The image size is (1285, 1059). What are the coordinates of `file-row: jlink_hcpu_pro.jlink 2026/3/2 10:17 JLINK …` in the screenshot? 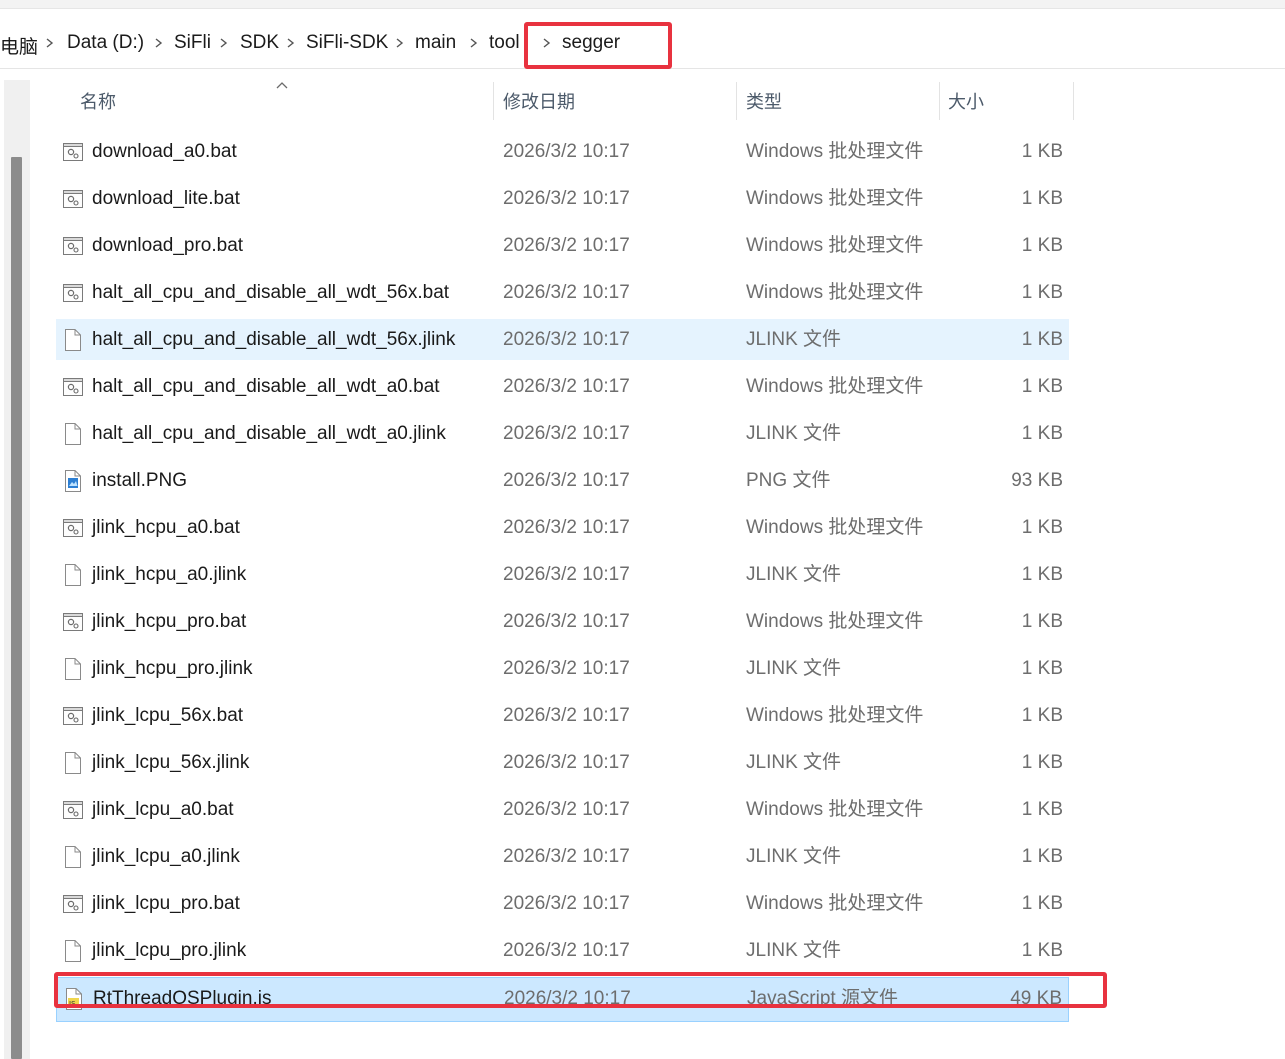 It's located at (562, 668).